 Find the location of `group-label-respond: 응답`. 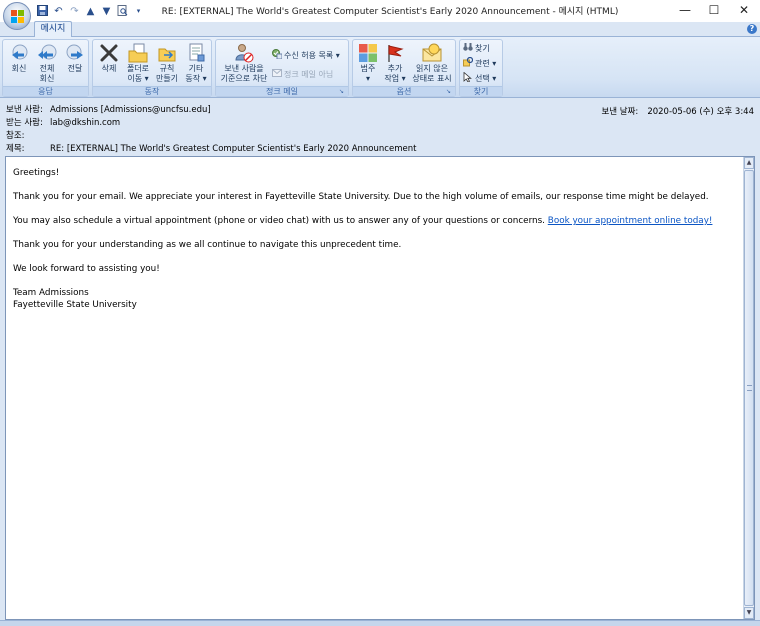

group-label-respond: 응답 is located at coordinates (45, 91).